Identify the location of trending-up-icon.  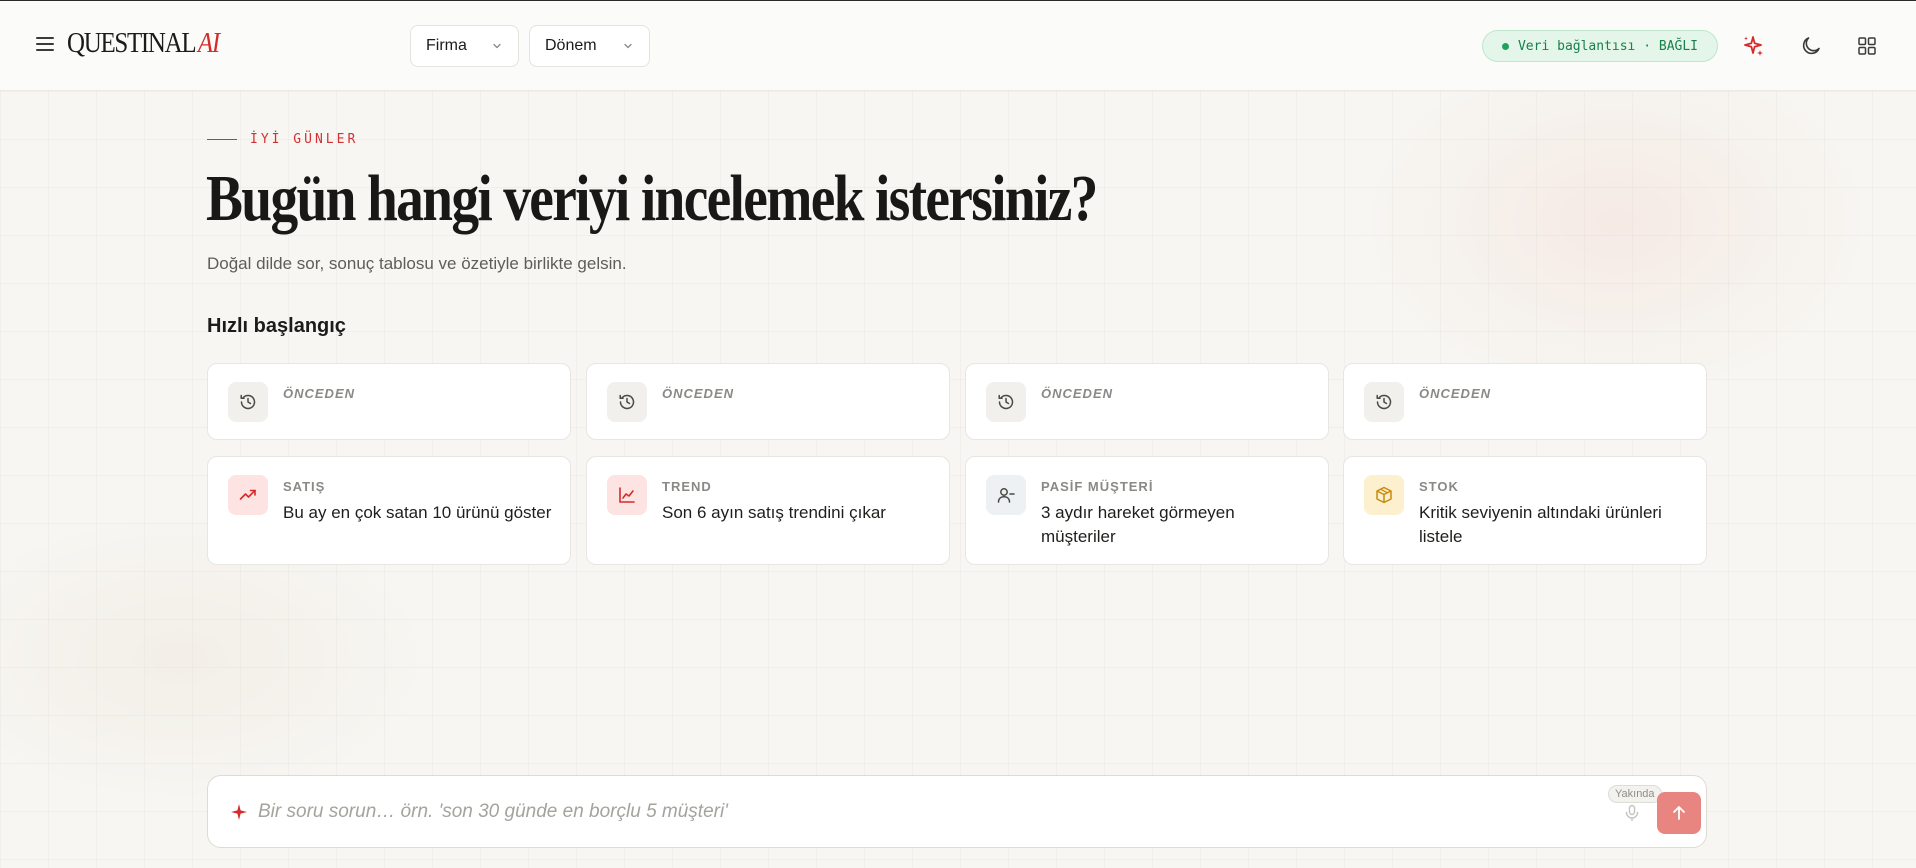
(248, 495).